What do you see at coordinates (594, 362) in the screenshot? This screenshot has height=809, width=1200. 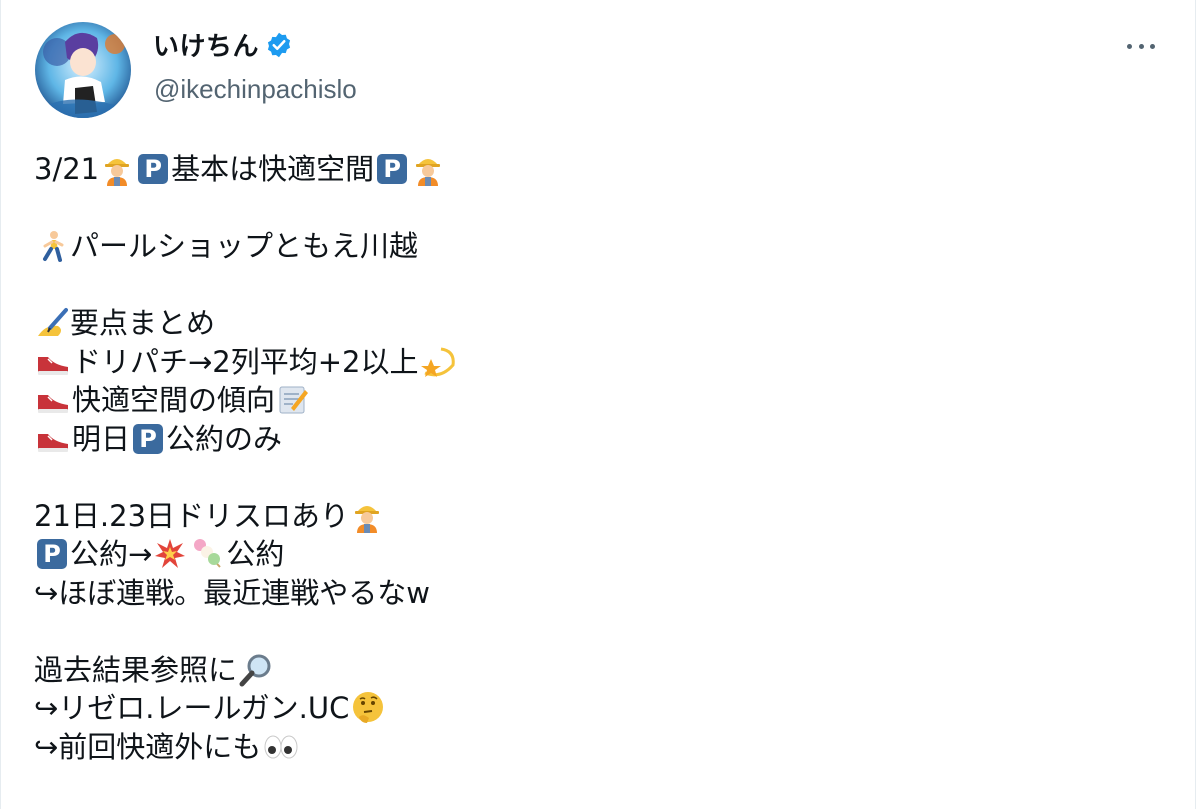 I see `tweet-line: ドリパチ→2列平均+2以上` at bounding box center [594, 362].